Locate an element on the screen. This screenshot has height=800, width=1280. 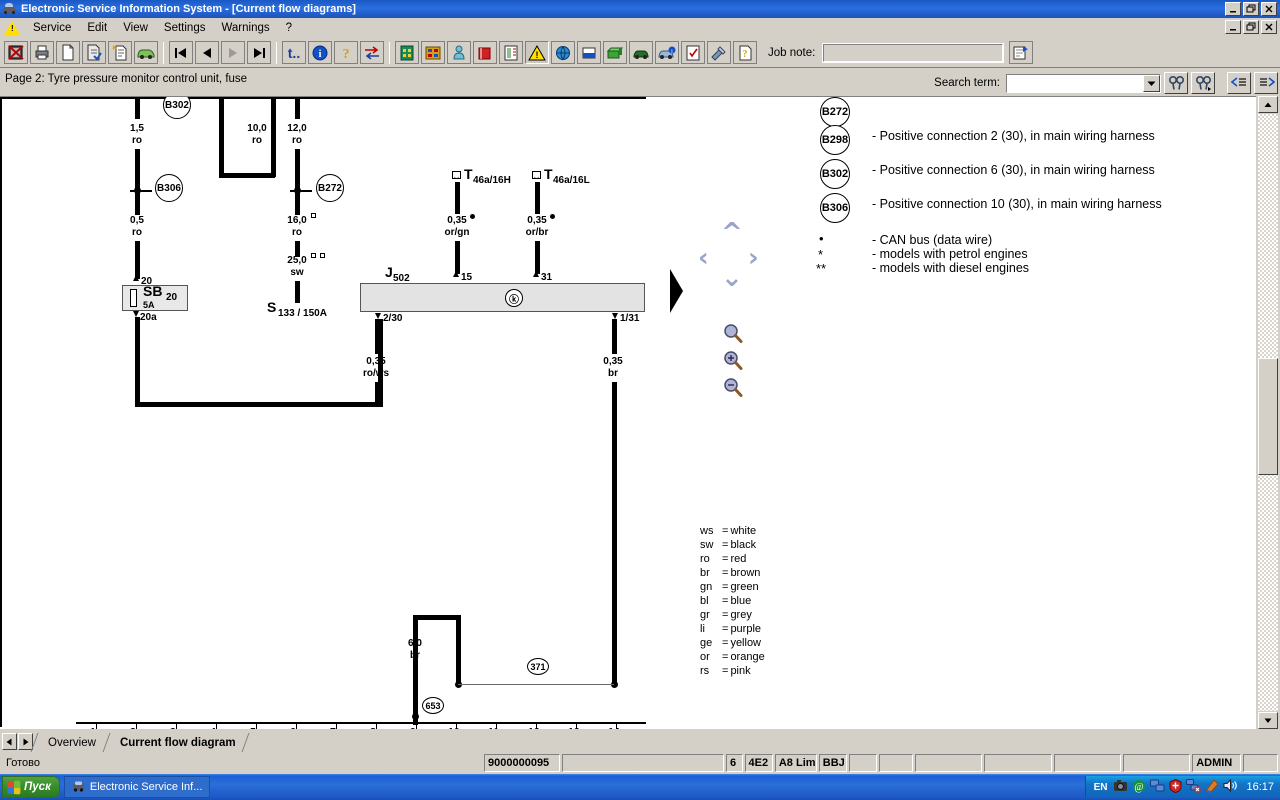
chevron-right-icon: › is located at coordinates (753, 258).